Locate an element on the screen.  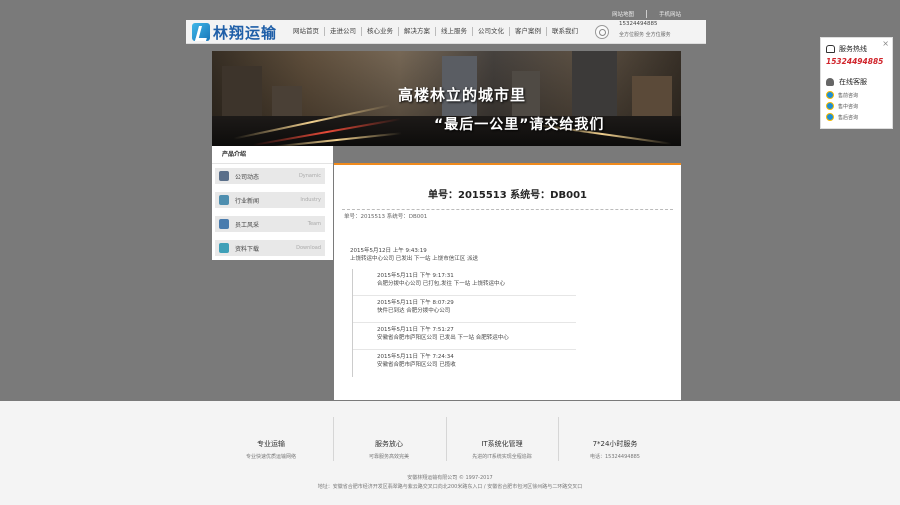
header-subtext: 全方位服务 全方位服务 is located at coordinates (645, 35).